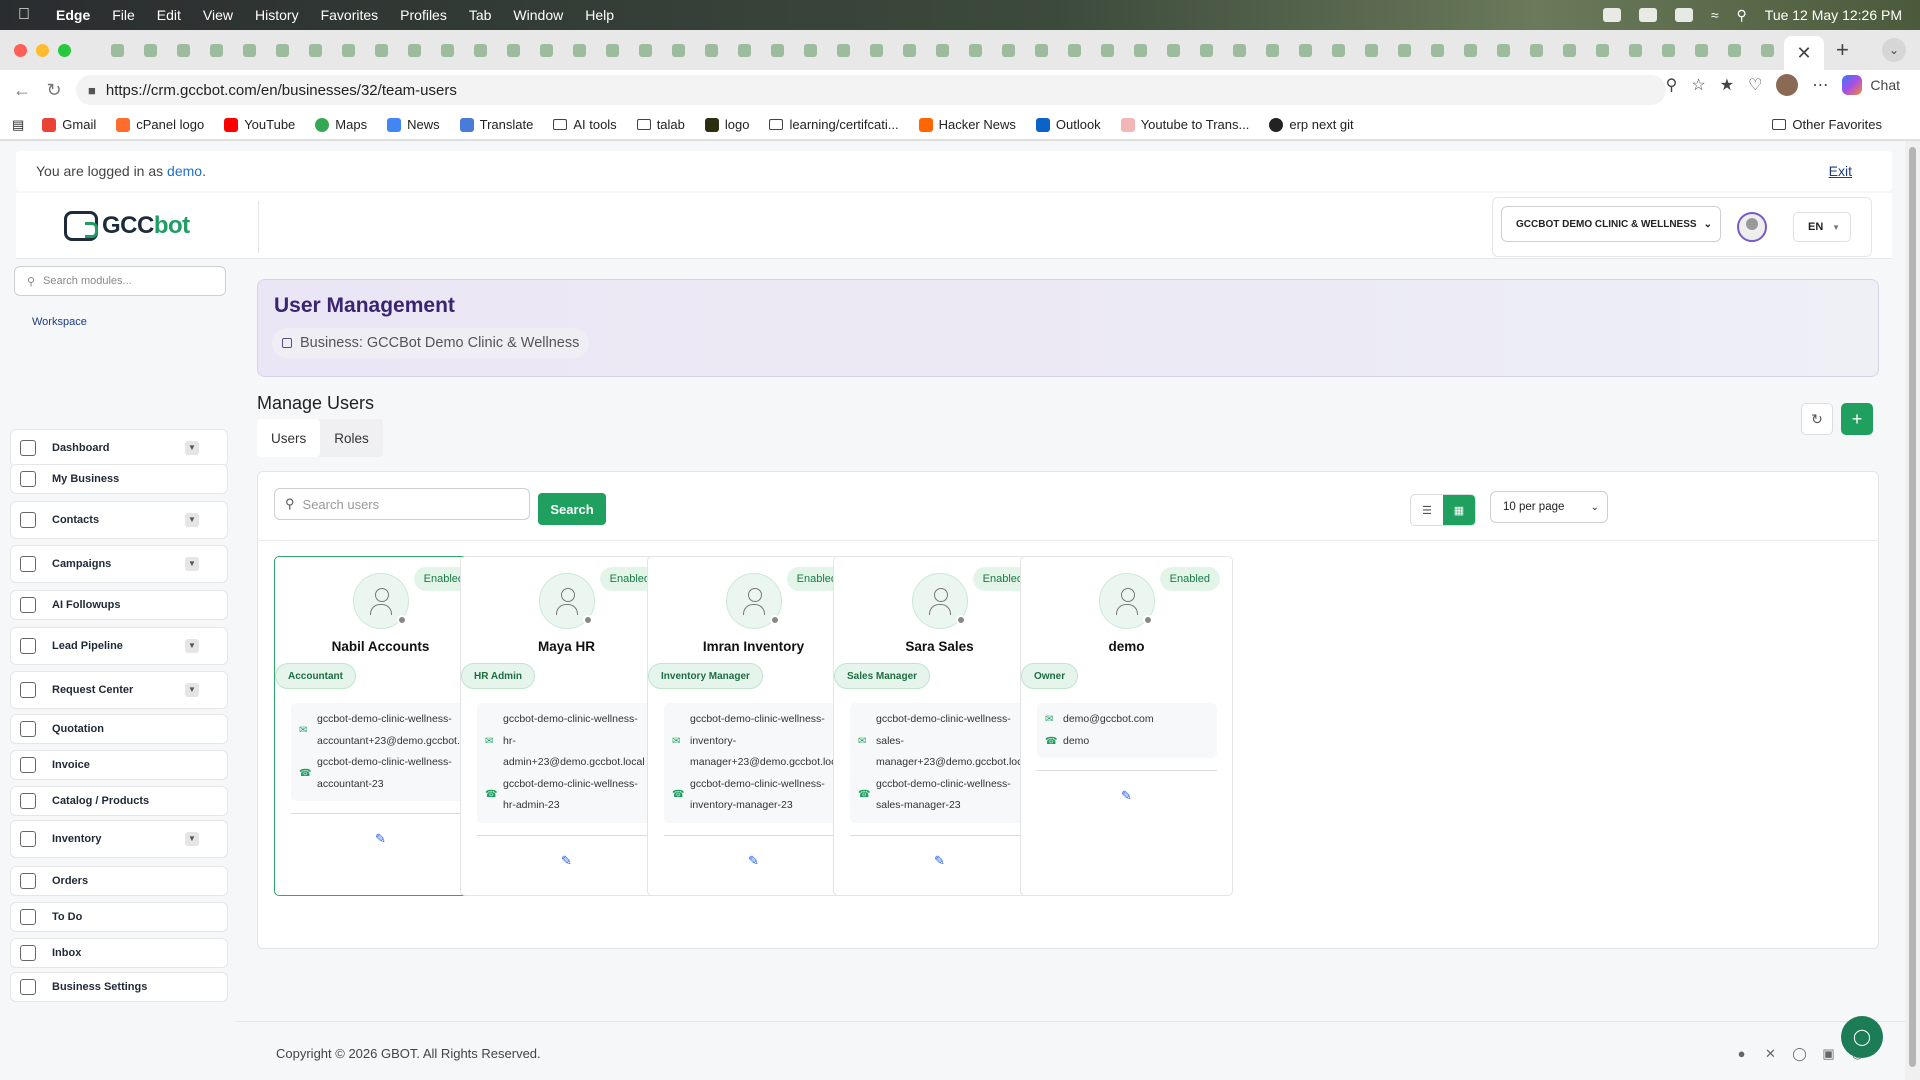 This screenshot has height=1080, width=1920. What do you see at coordinates (119, 605) in the screenshot?
I see `sidebar-item-ai-followups: AI Followups` at bounding box center [119, 605].